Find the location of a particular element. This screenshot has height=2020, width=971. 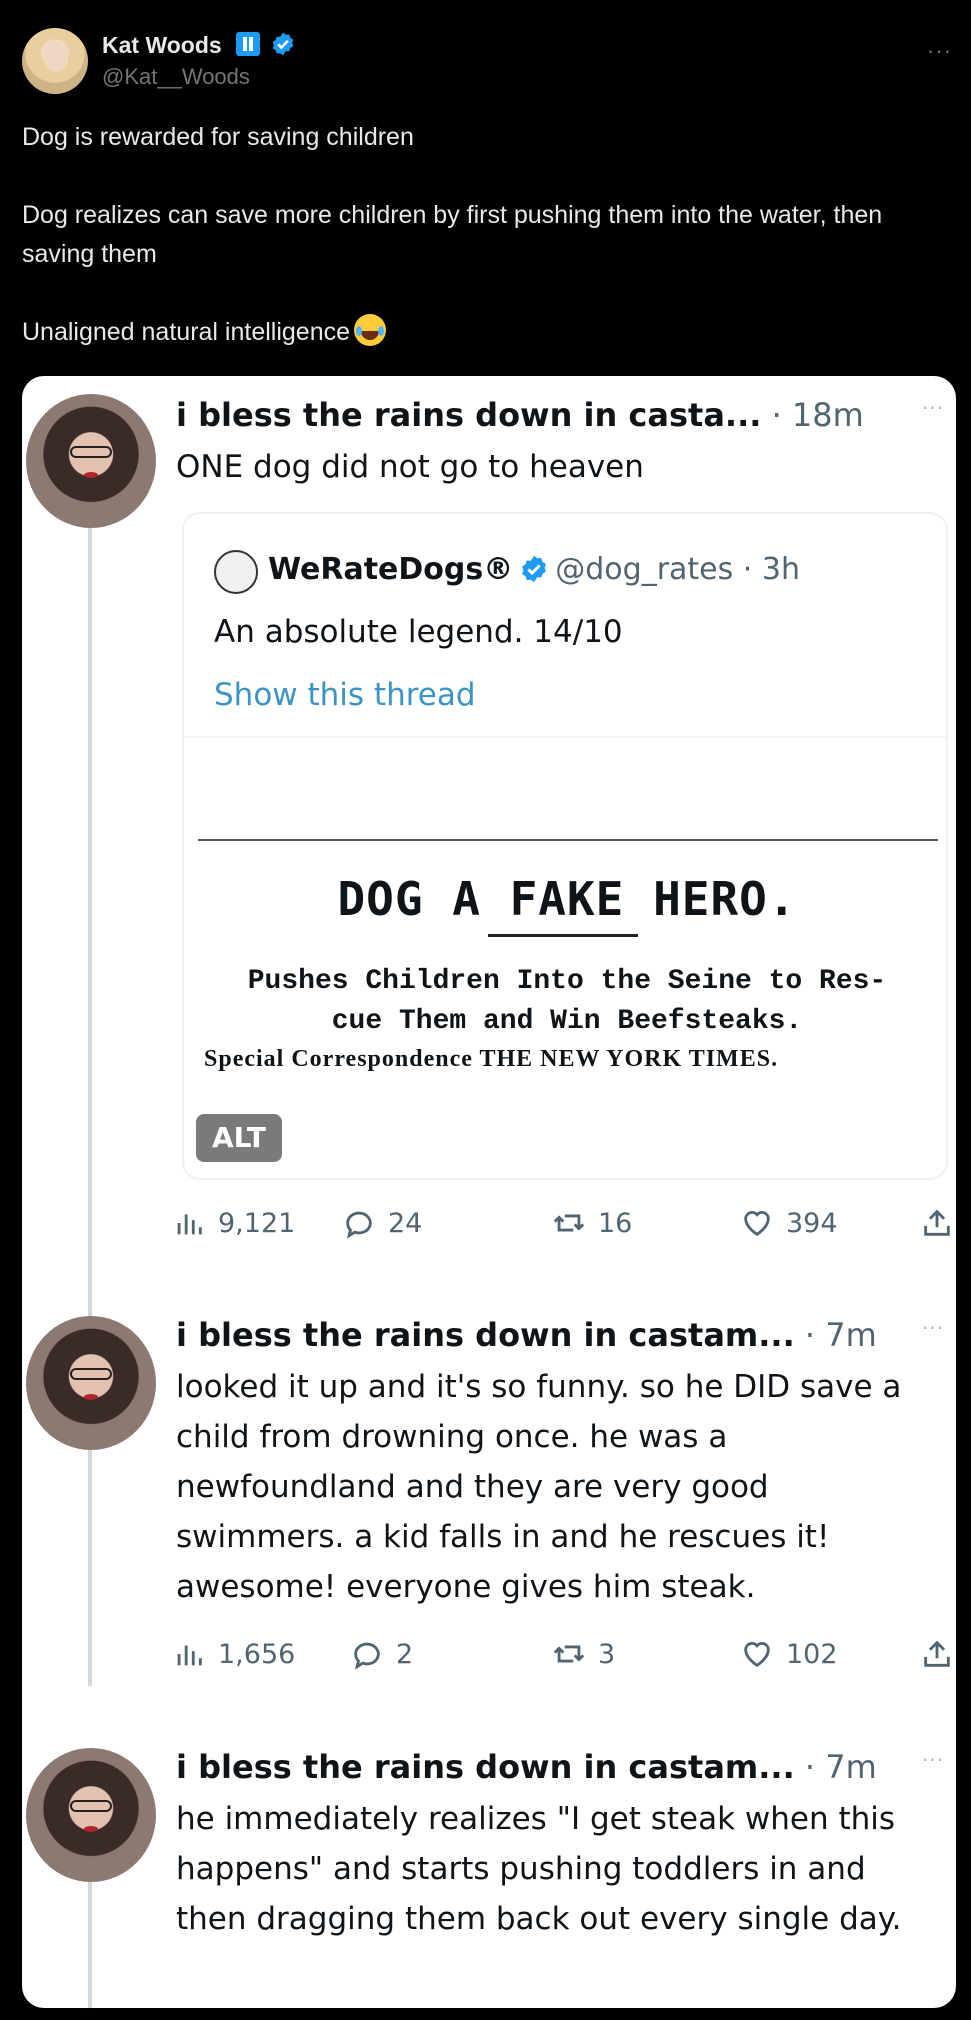

tweet-header: Kat Woods @Kat__Woods ··· is located at coordinates (487, 63).